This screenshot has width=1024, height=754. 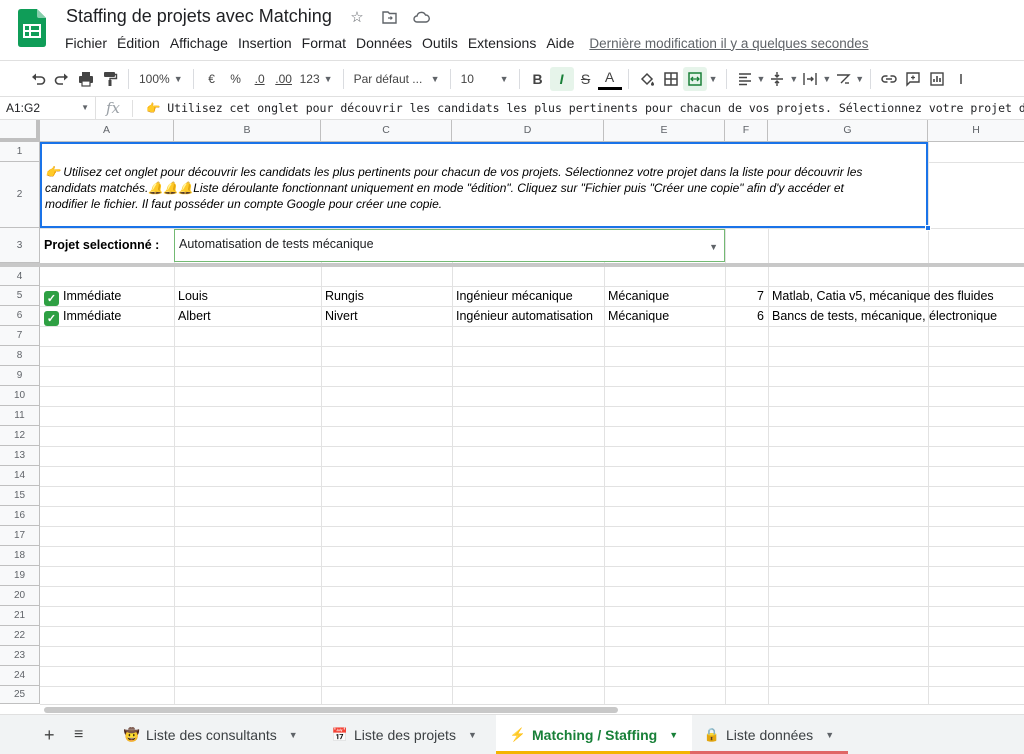 I want to click on first-name-cell: Louis, so click(x=191, y=296).